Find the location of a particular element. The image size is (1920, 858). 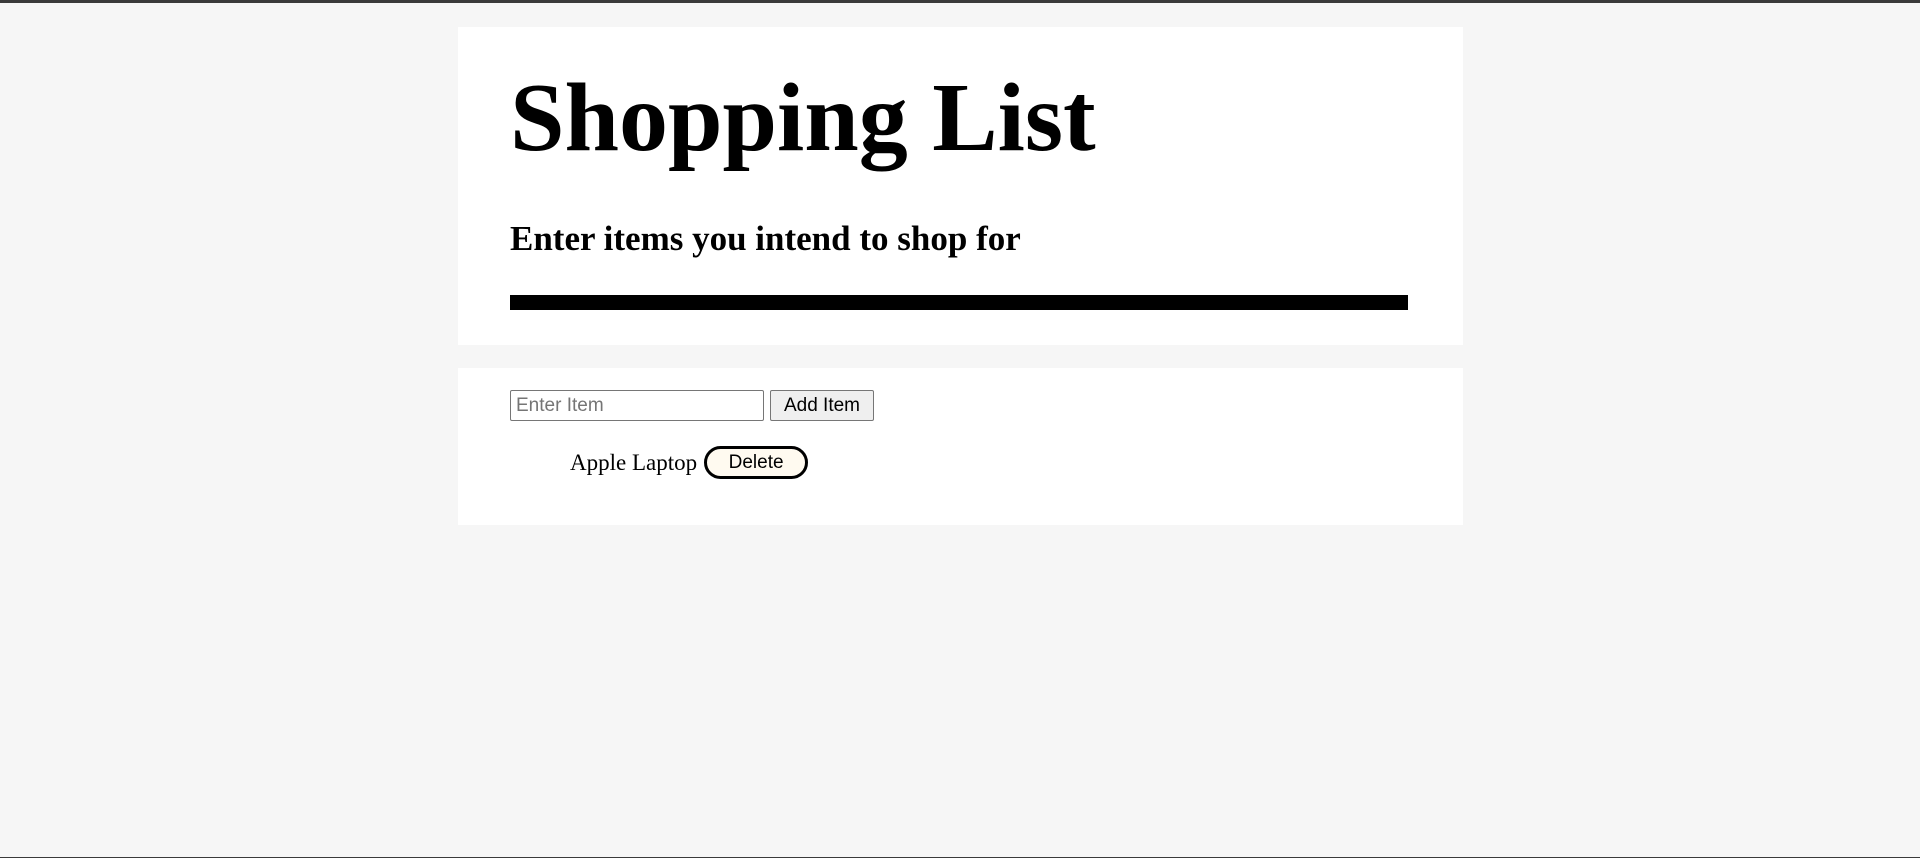

page-subtitle: Enter items you intend to shop for is located at coordinates (765, 238).